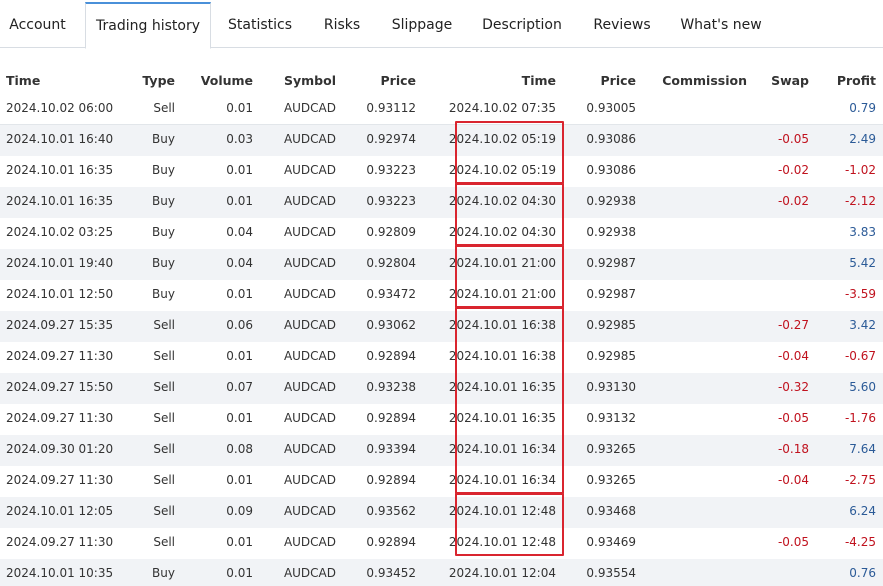 This screenshot has height=586, width=883. Describe the element at coordinates (793, 418) in the screenshot. I see `cell-swap: -0.05` at that location.